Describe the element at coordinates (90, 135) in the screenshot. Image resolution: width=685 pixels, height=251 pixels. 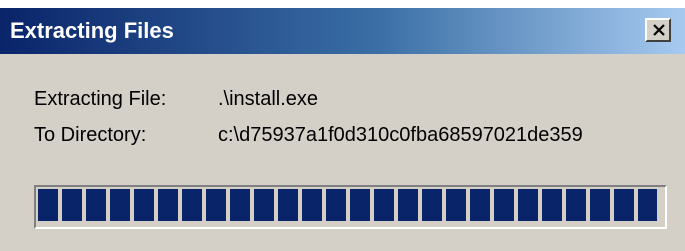
I see `to-directory-label: To Directory:` at that location.